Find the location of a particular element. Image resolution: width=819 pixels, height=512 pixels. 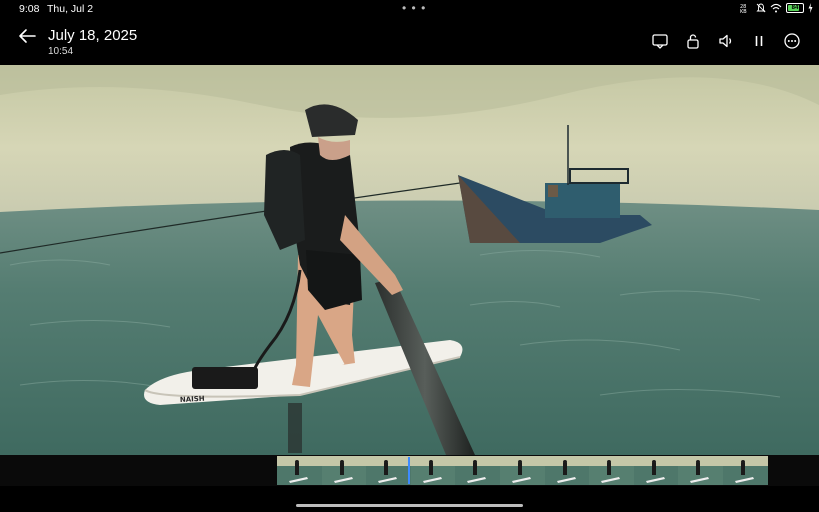

battery-icon: 84 is located at coordinates (795, 8).